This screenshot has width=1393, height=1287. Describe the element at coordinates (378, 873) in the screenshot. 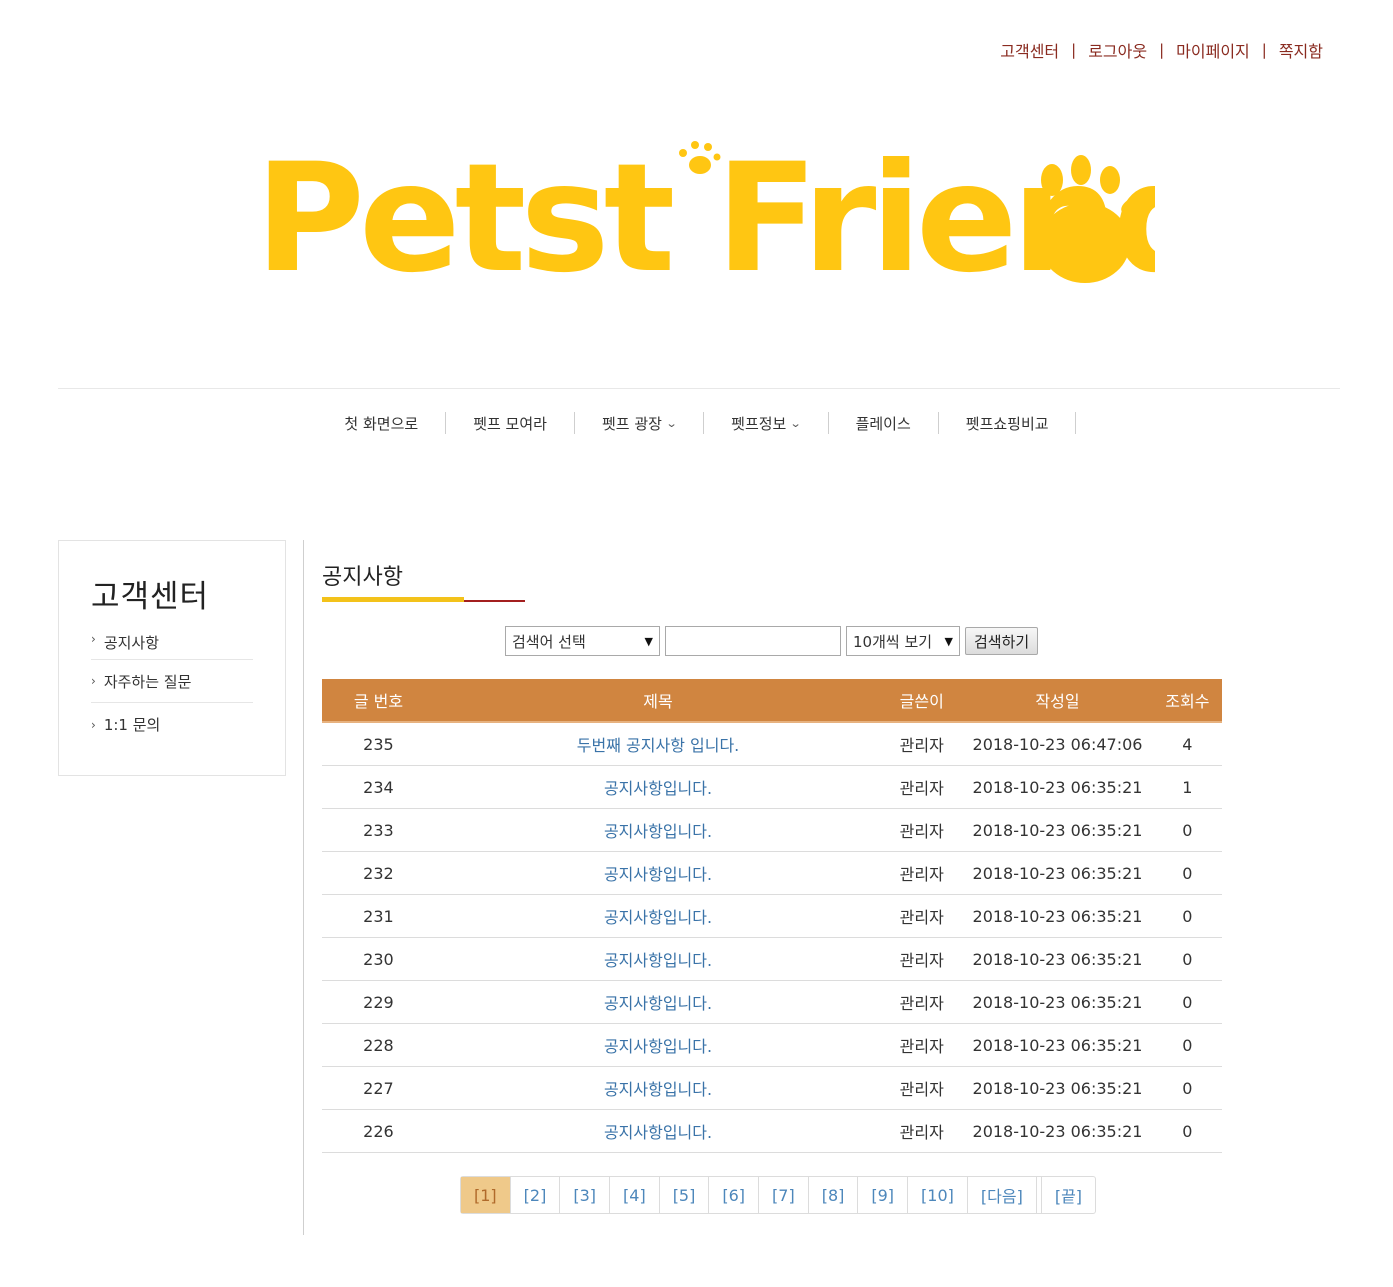

I see `cell-no: 232` at that location.